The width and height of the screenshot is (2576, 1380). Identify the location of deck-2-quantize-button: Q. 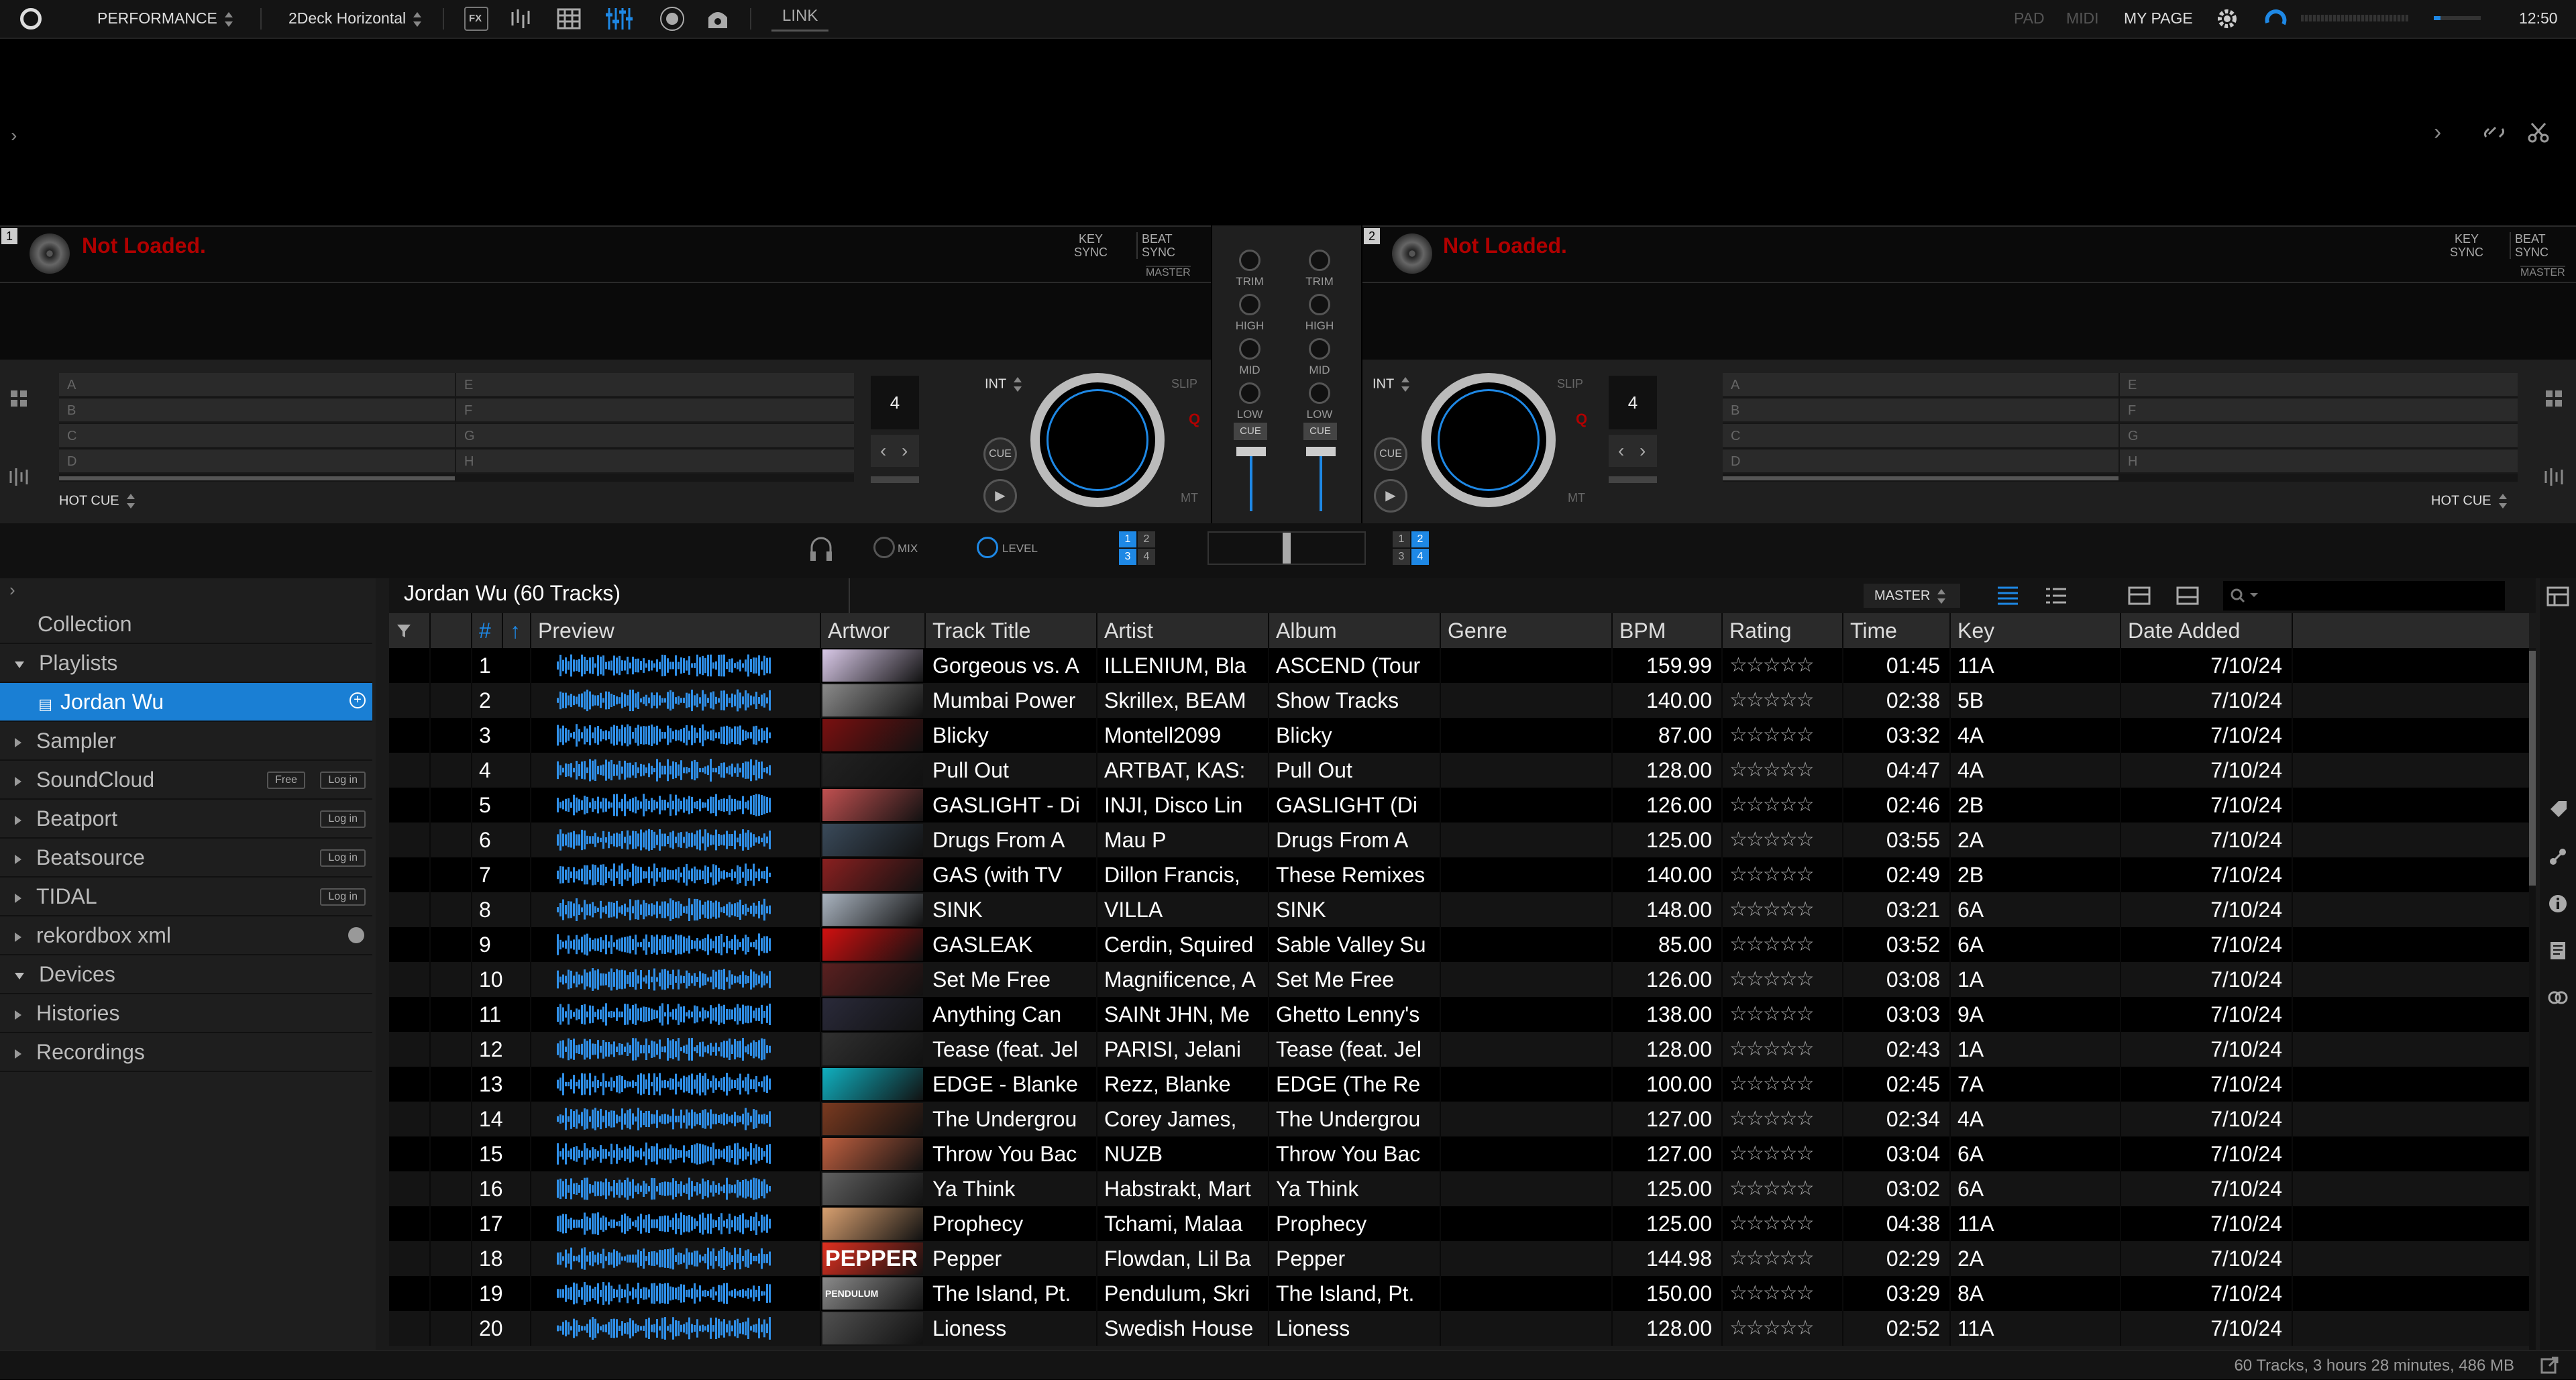
(1581, 420).